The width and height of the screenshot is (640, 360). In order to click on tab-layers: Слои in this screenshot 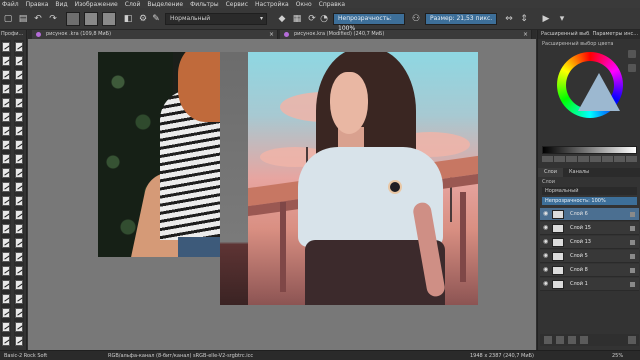, I will do `click(550, 172)`.